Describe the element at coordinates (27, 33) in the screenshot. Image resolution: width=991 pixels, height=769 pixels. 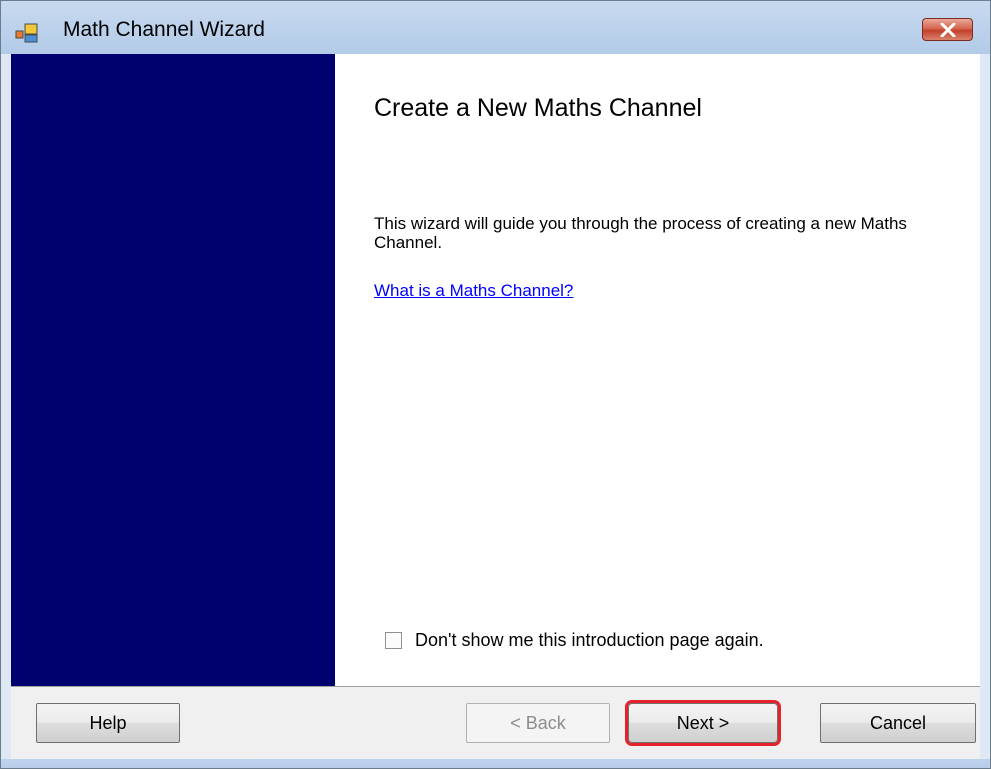
I see `app-icon` at that location.